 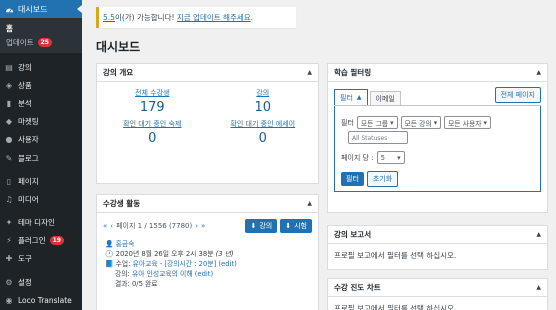 What do you see at coordinates (109, 254) in the screenshot?
I see `clock-icon: 🕐` at bounding box center [109, 254].